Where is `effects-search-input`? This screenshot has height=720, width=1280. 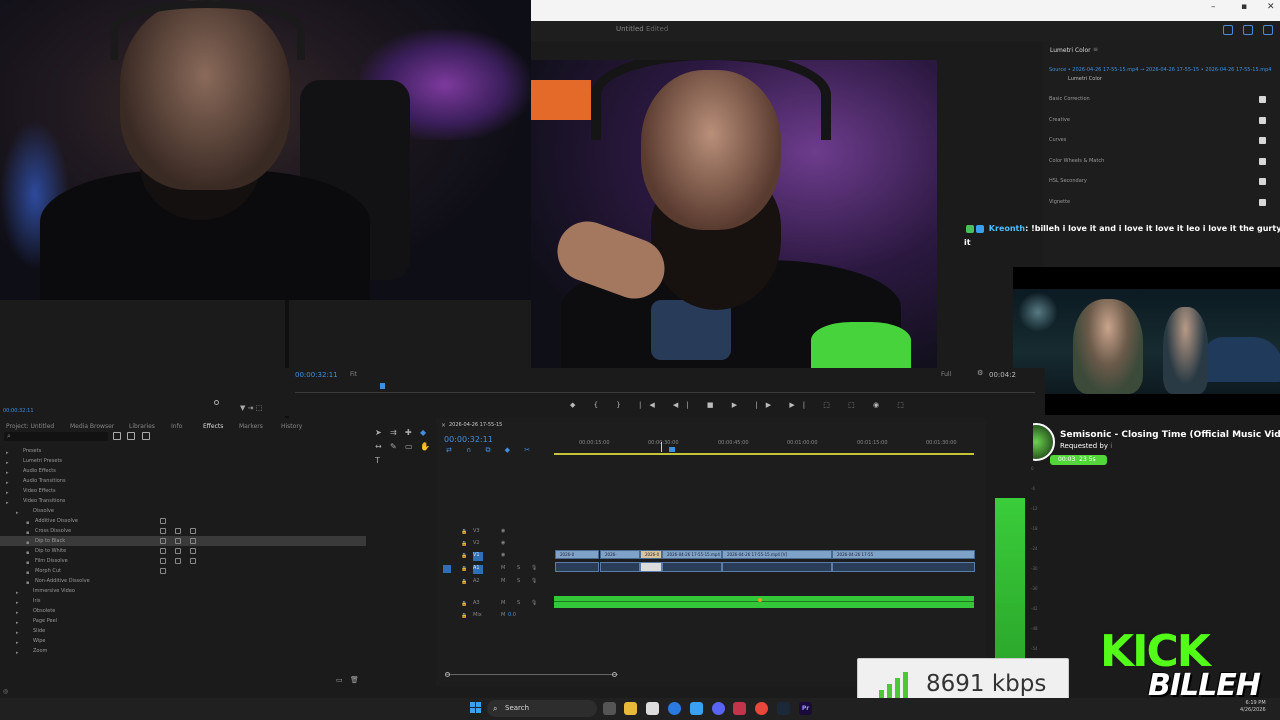
effects-search-input is located at coordinates (56, 436).